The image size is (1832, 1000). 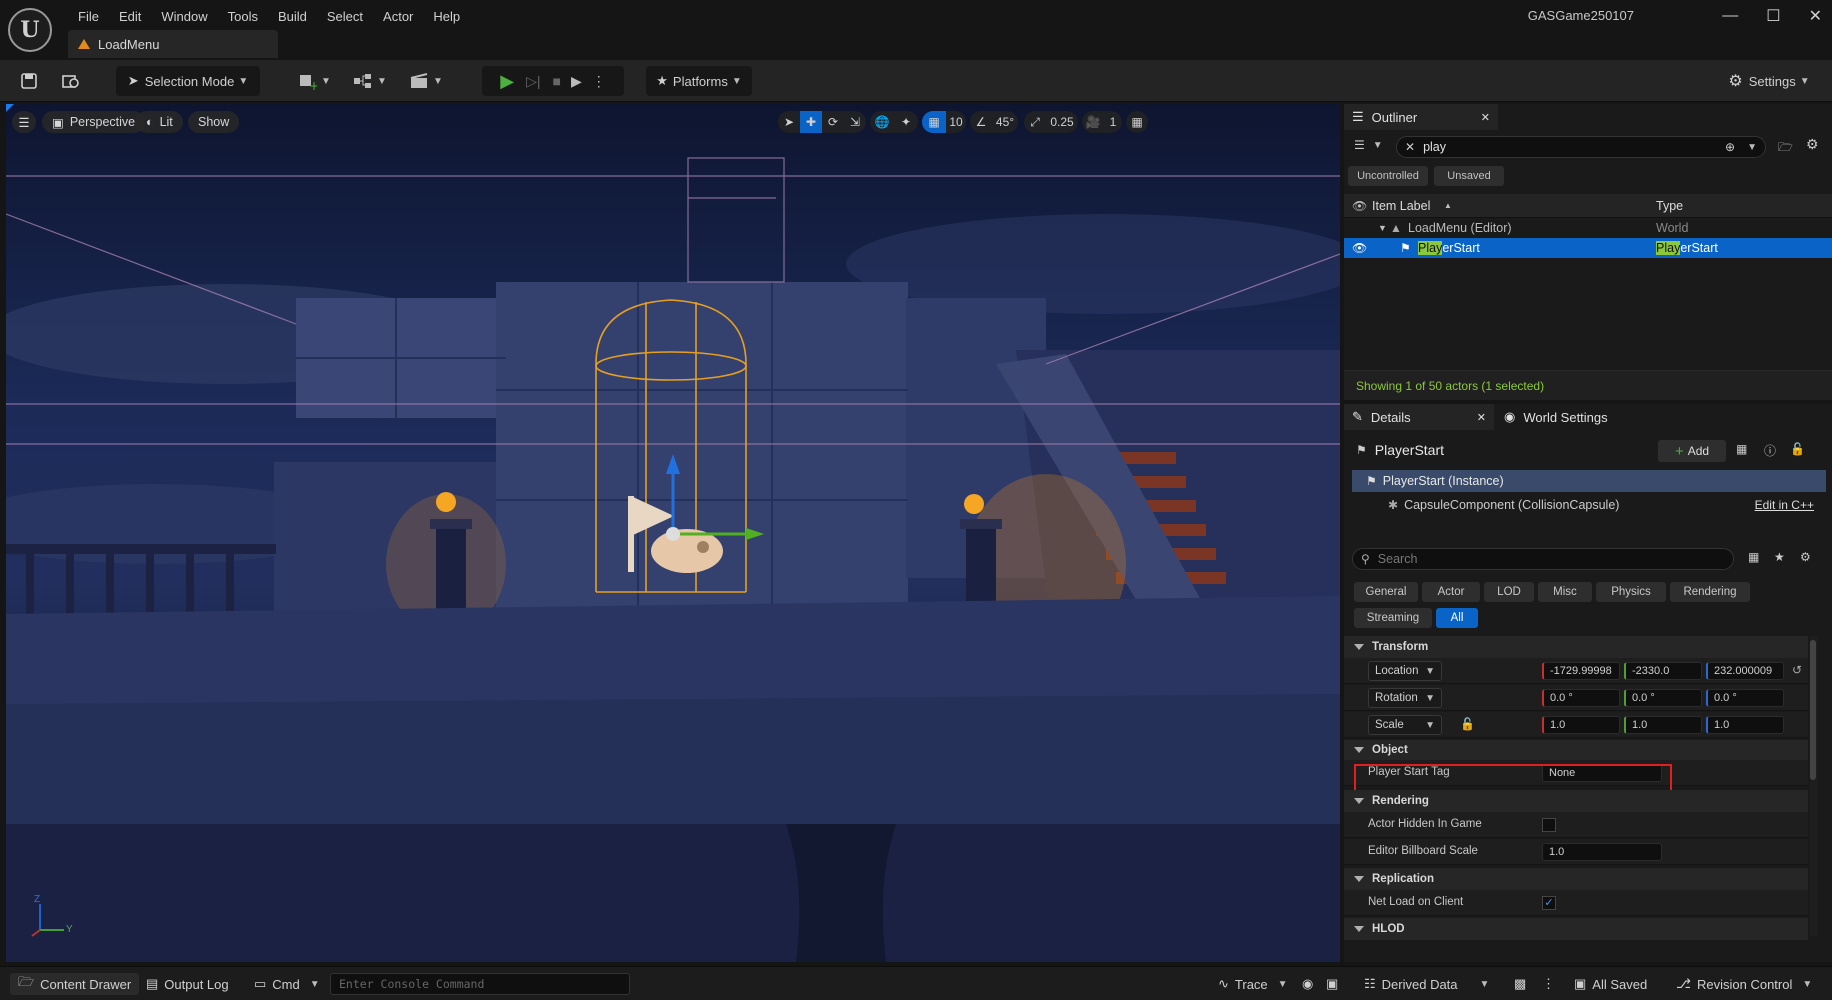 What do you see at coordinates (75, 984) in the screenshot?
I see `content-drawer-button: 🗁 Content Drawer` at bounding box center [75, 984].